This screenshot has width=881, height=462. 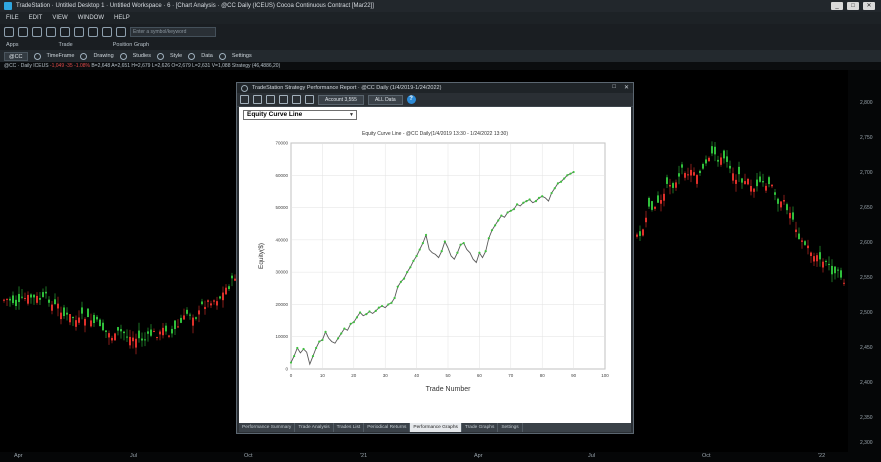 What do you see at coordinates (837, 6) in the screenshot?
I see `minimize-button: _` at bounding box center [837, 6].